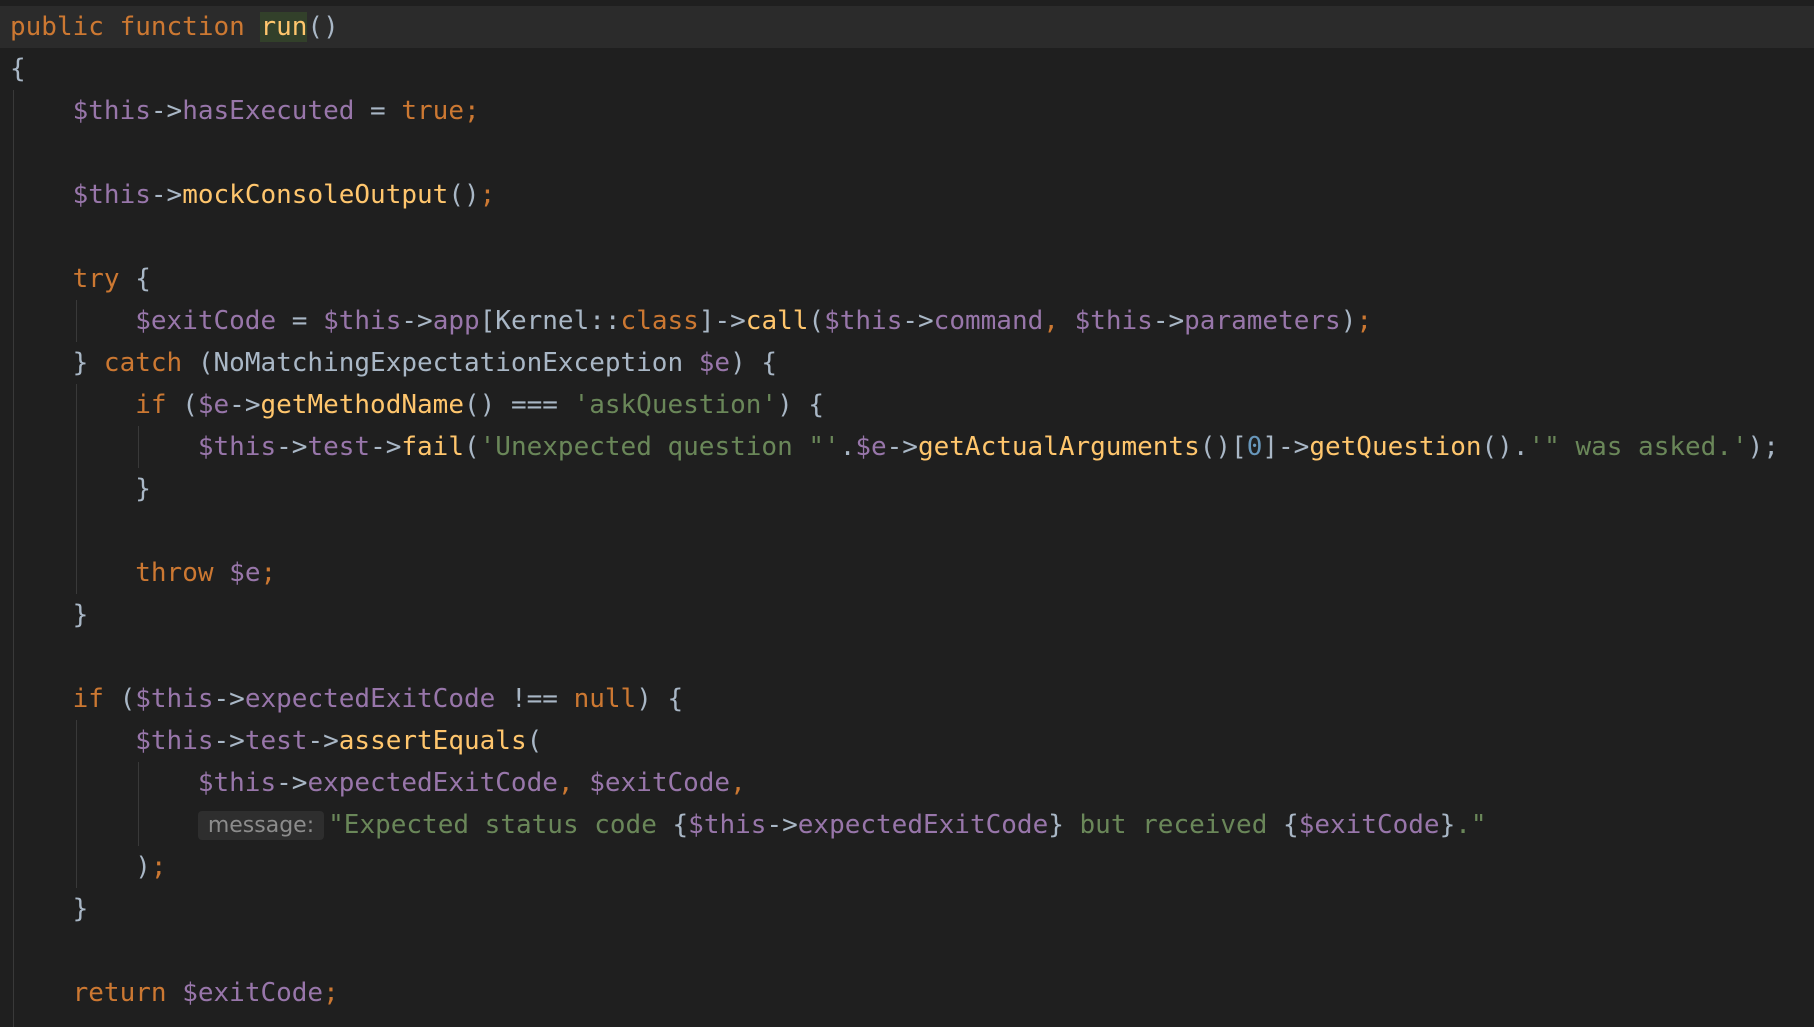 Image resolution: width=1814 pixels, height=1027 pixels. Describe the element at coordinates (1763, 447) in the screenshot. I see `code-token: );` at that location.